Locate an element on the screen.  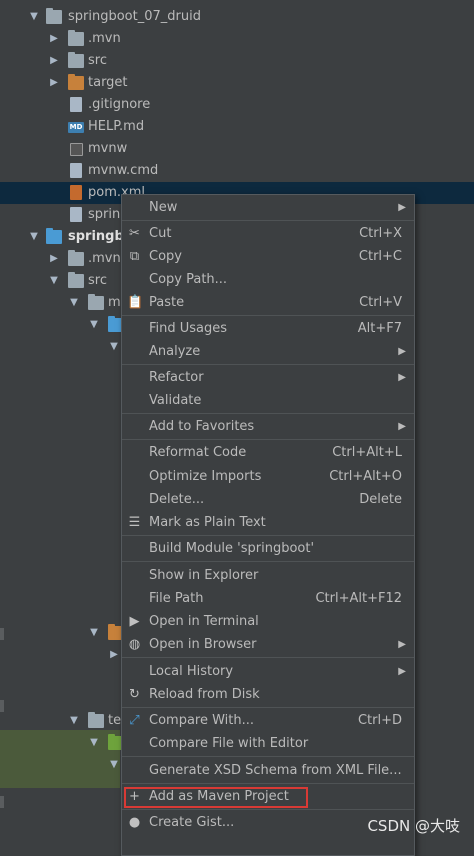
tree-label: target is located at coordinates (108, 82).